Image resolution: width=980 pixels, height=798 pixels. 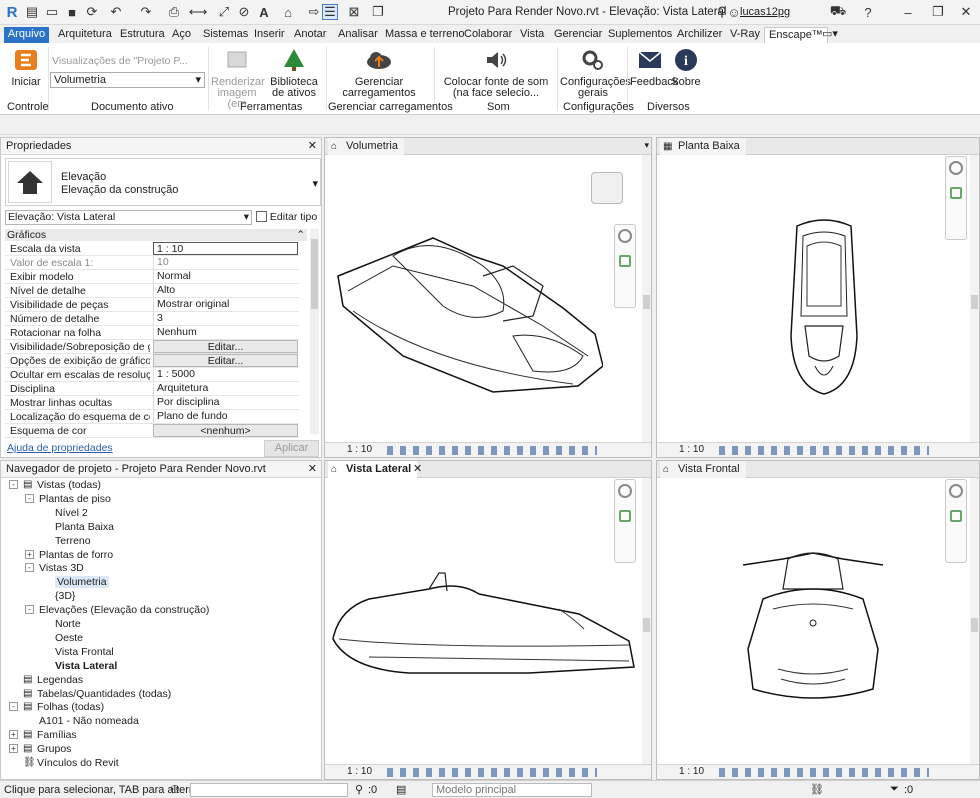 I want to click on redo-icon: ↷, so click(x=146, y=12).